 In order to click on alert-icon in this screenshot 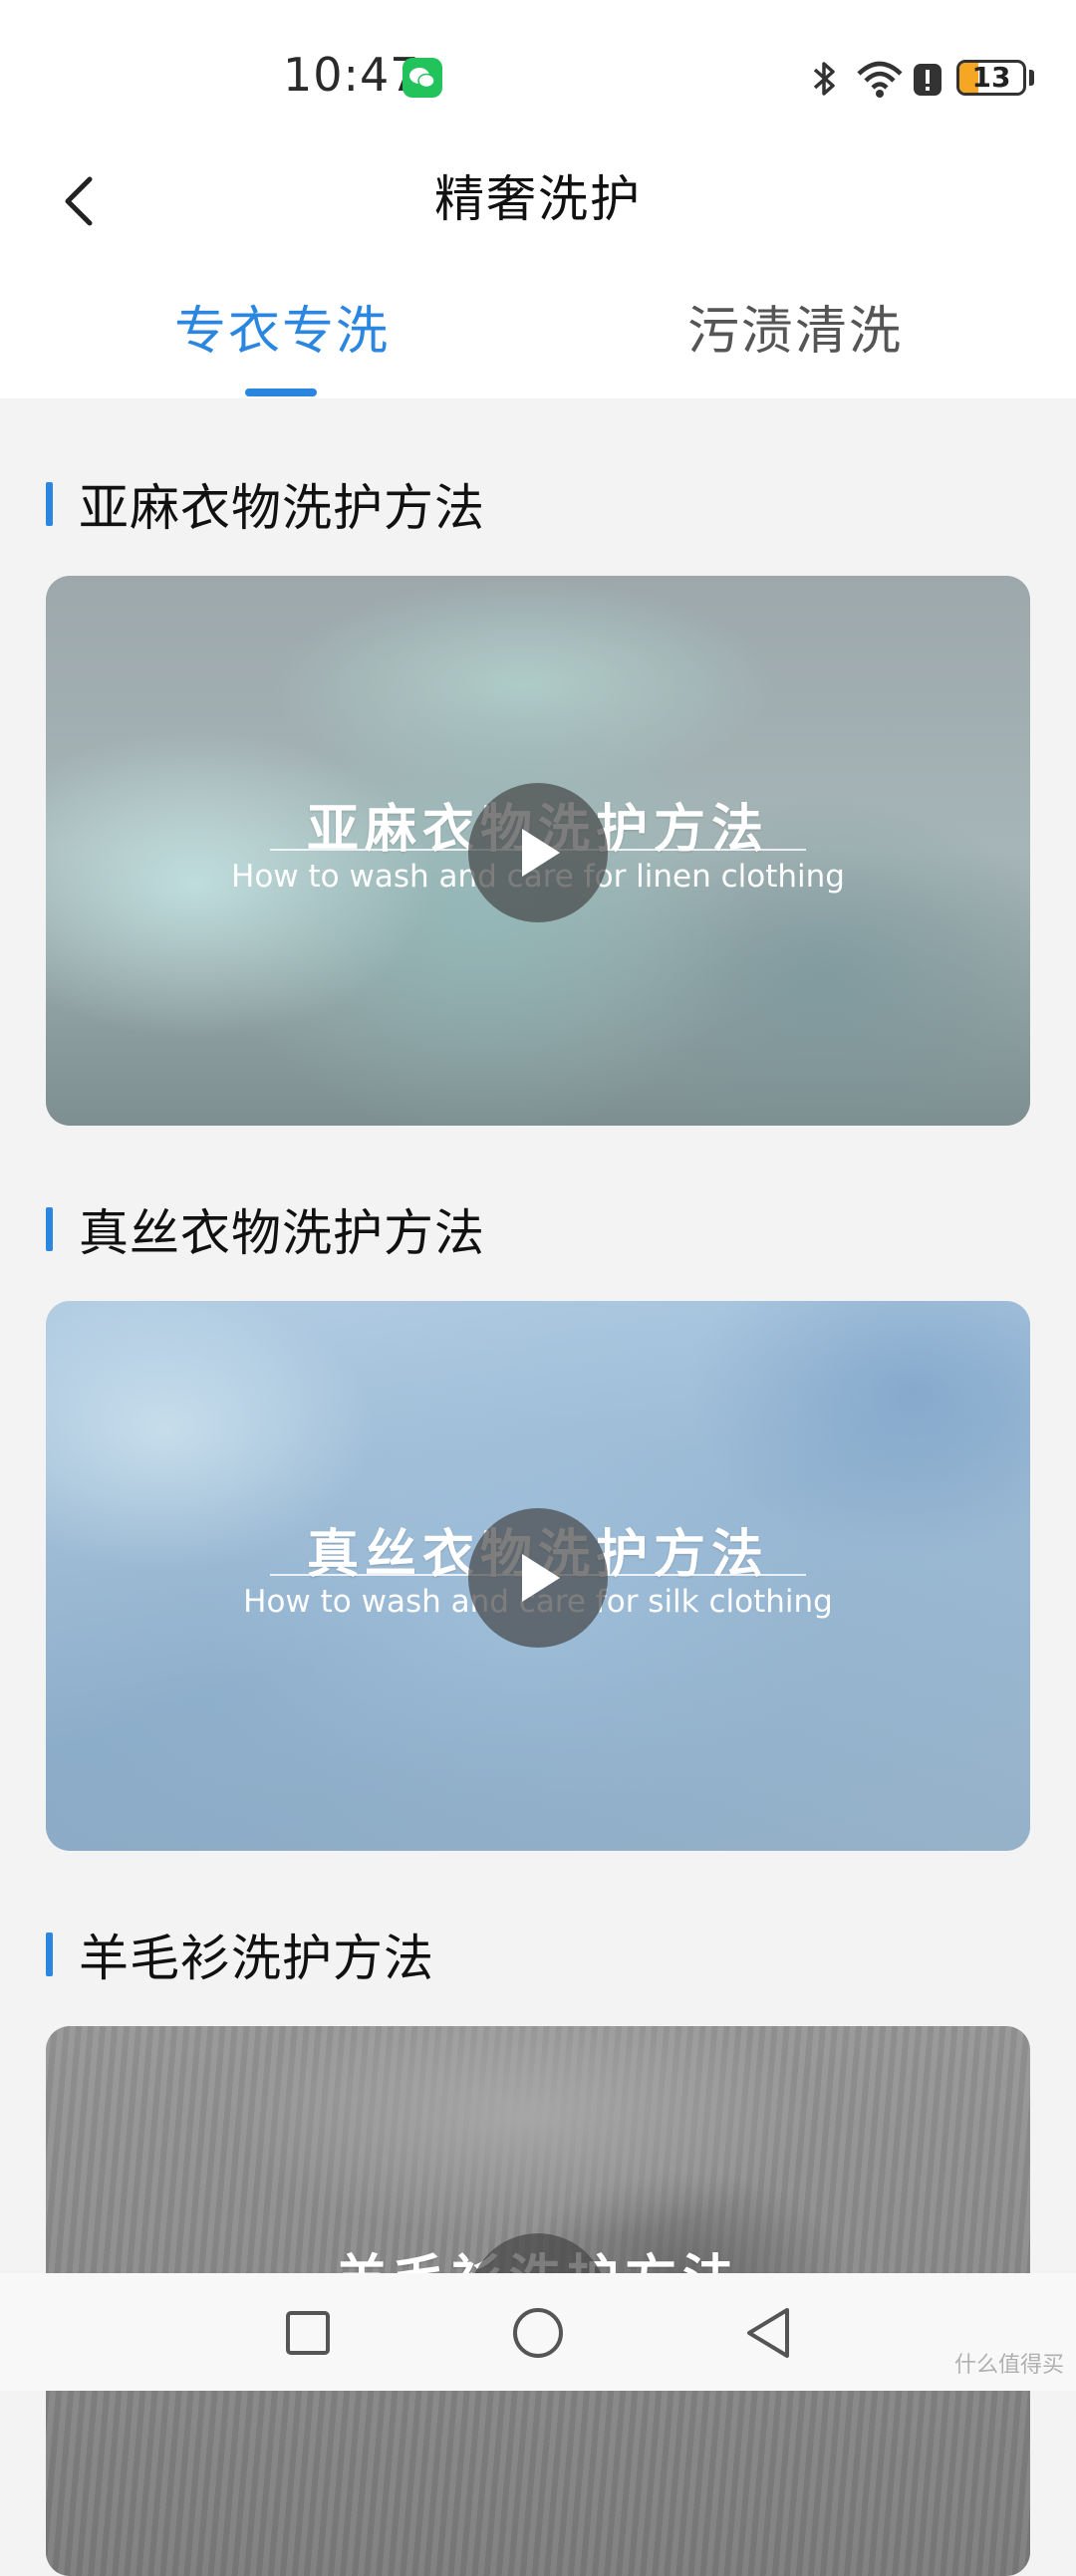, I will do `click(927, 79)`.